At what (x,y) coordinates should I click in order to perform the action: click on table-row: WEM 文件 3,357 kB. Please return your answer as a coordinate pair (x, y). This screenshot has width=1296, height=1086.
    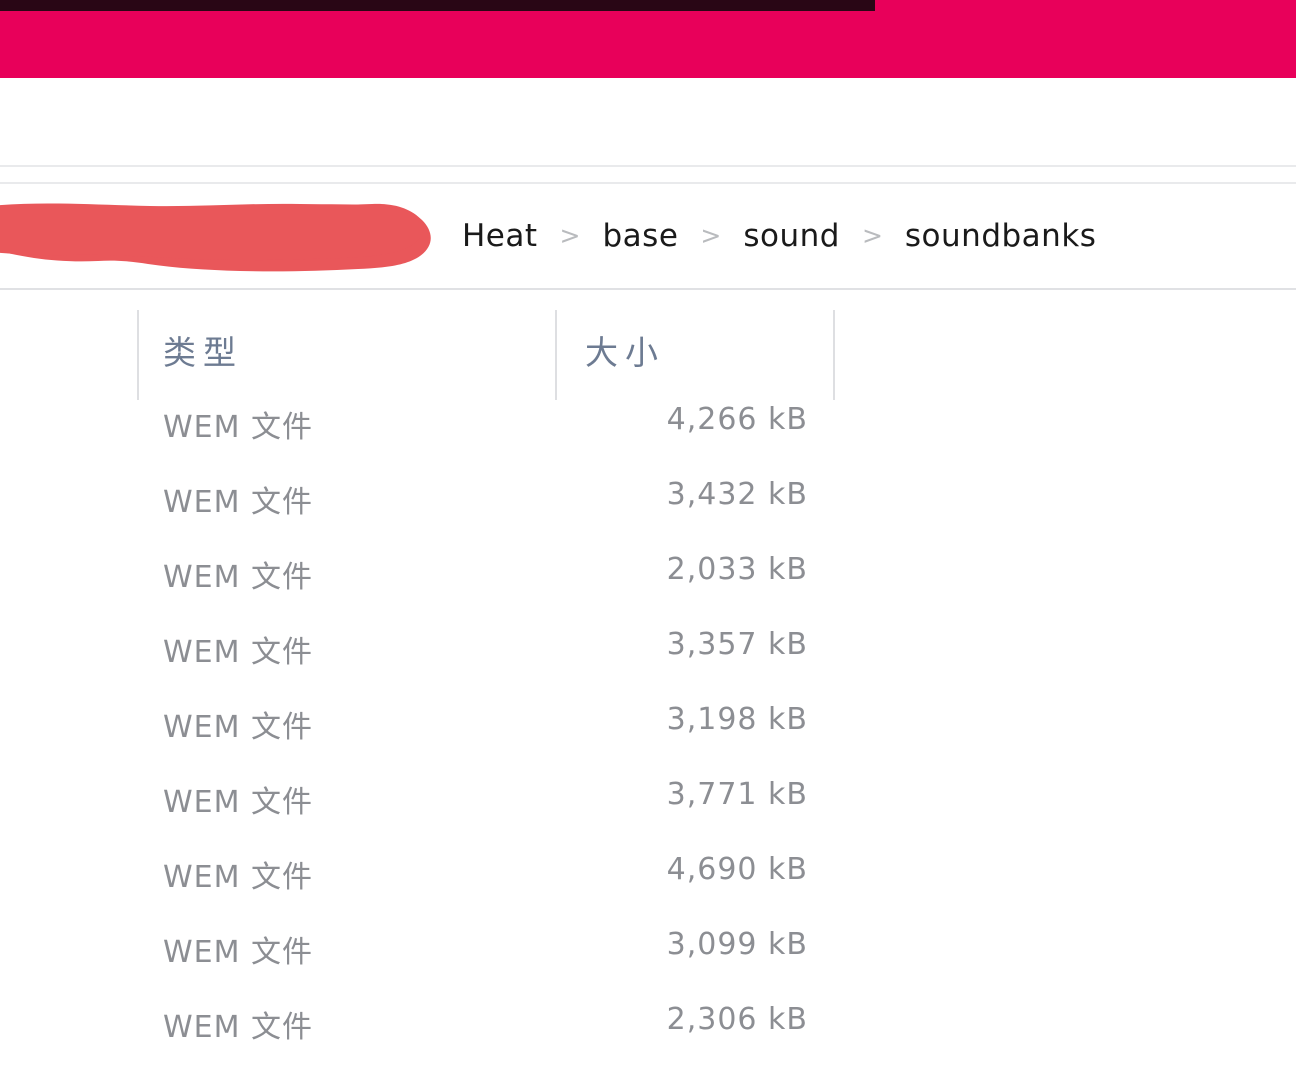
    Looking at the image, I should click on (648, 664).